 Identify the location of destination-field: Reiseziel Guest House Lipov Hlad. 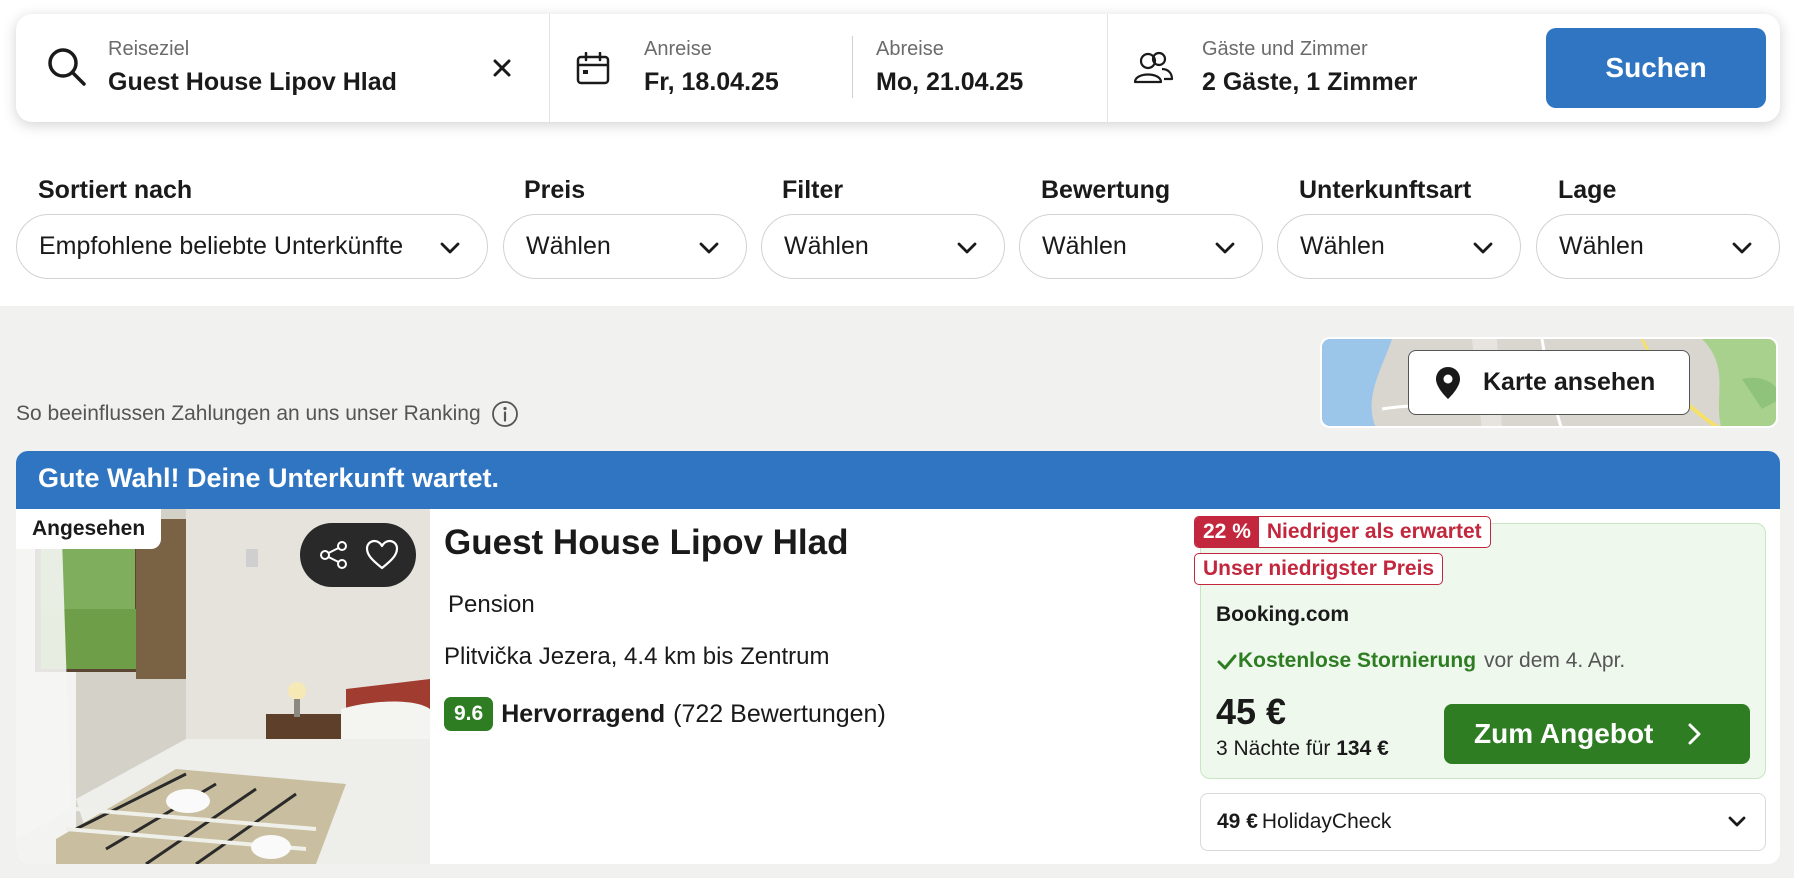
(282, 68).